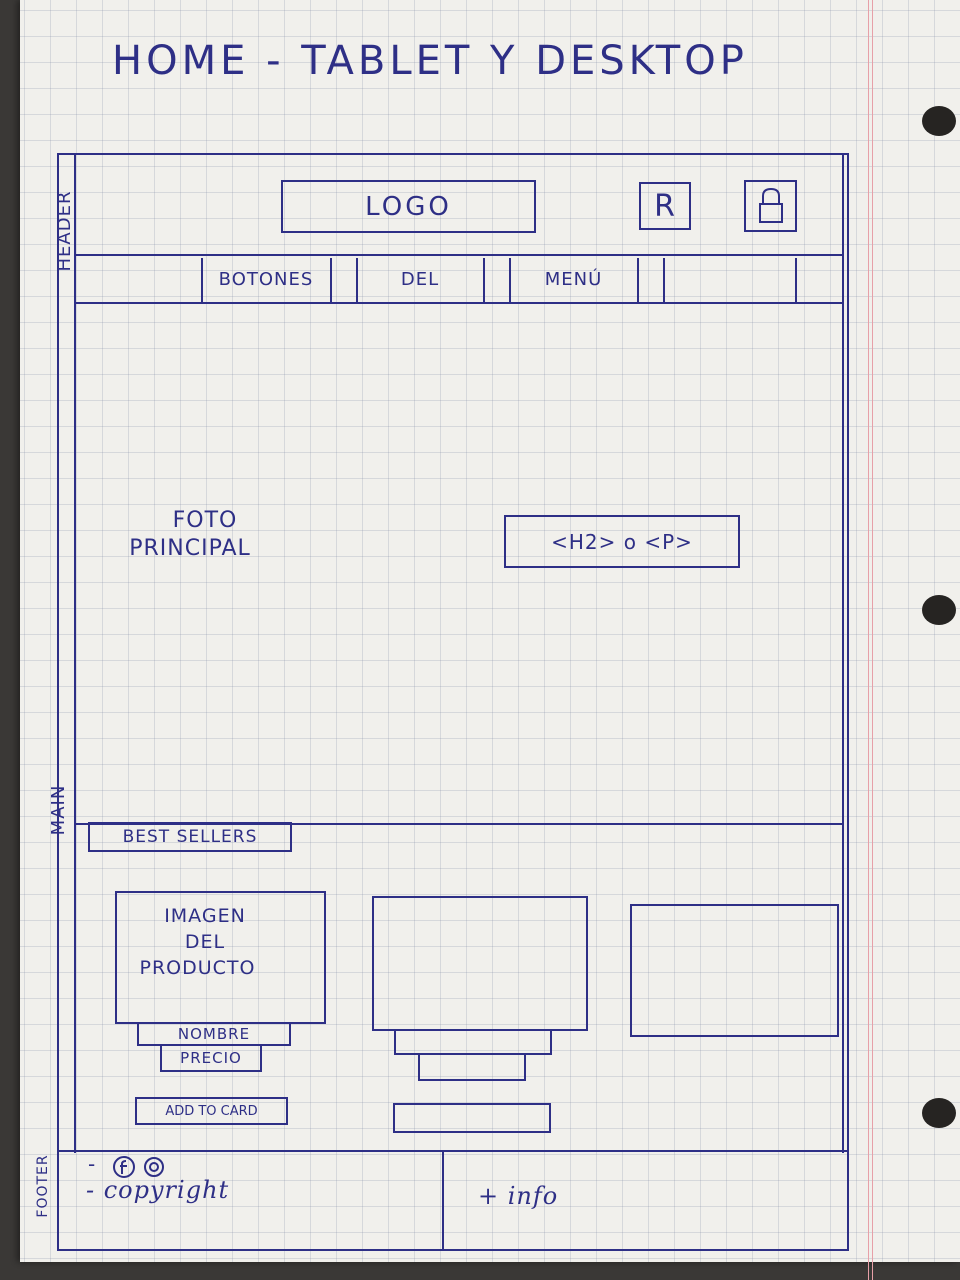 The height and width of the screenshot is (1280, 960). I want to click on r-icon: R, so click(665, 206).